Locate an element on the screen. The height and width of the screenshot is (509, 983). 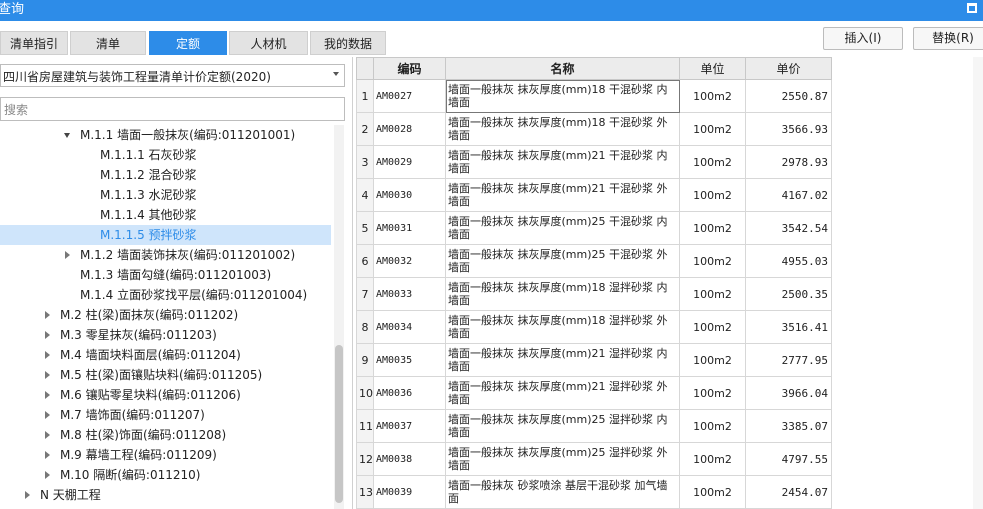
row-index: 2 is located at coordinates (365, 129).